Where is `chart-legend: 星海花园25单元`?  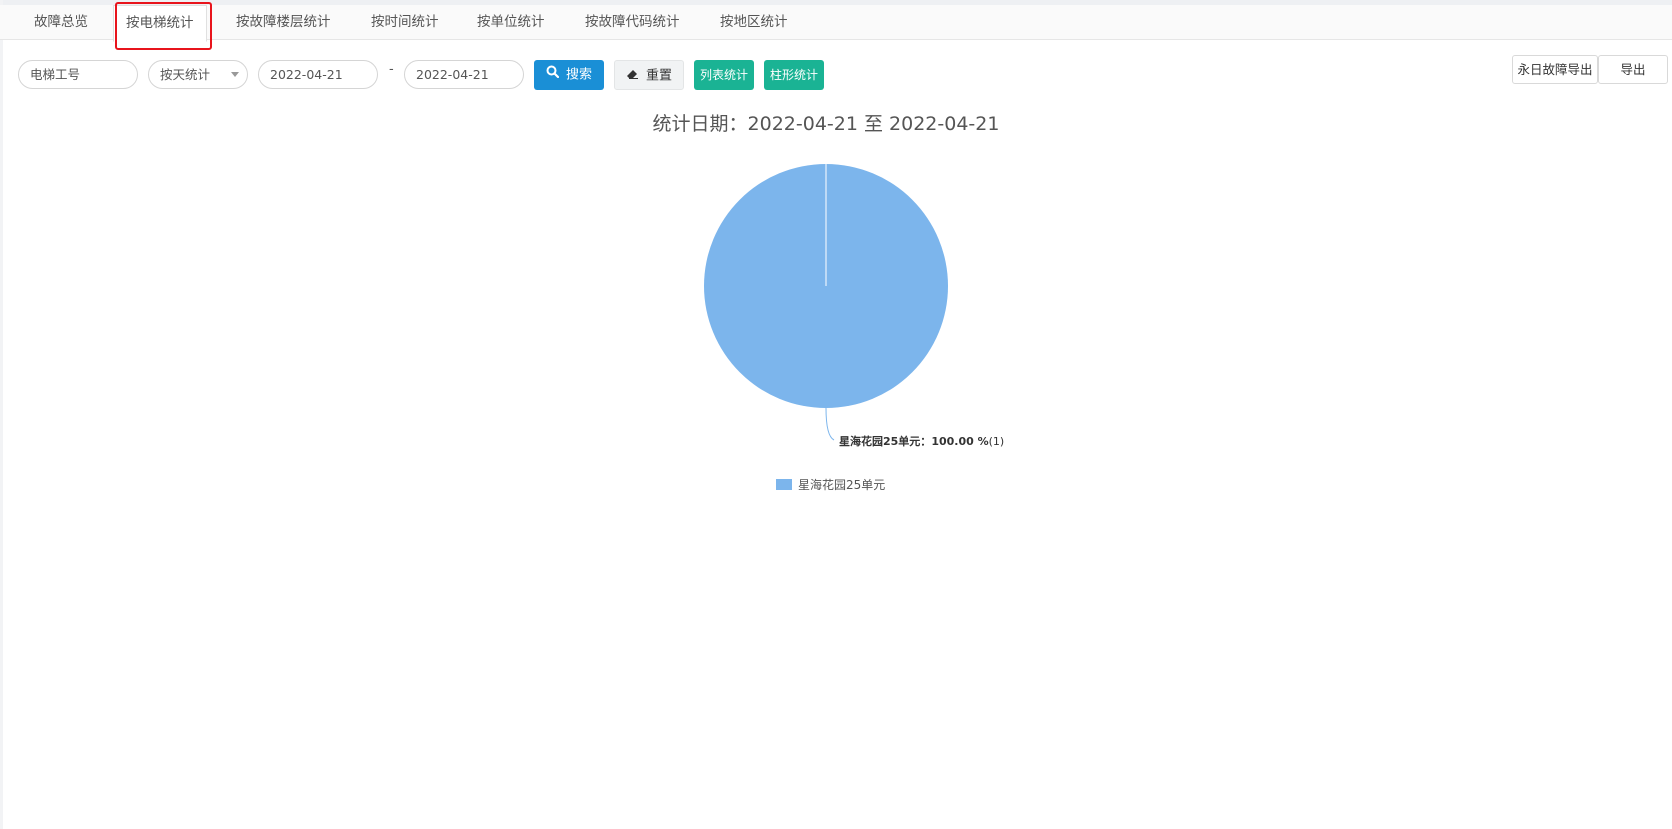 chart-legend: 星海花园25单元 is located at coordinates (830, 484).